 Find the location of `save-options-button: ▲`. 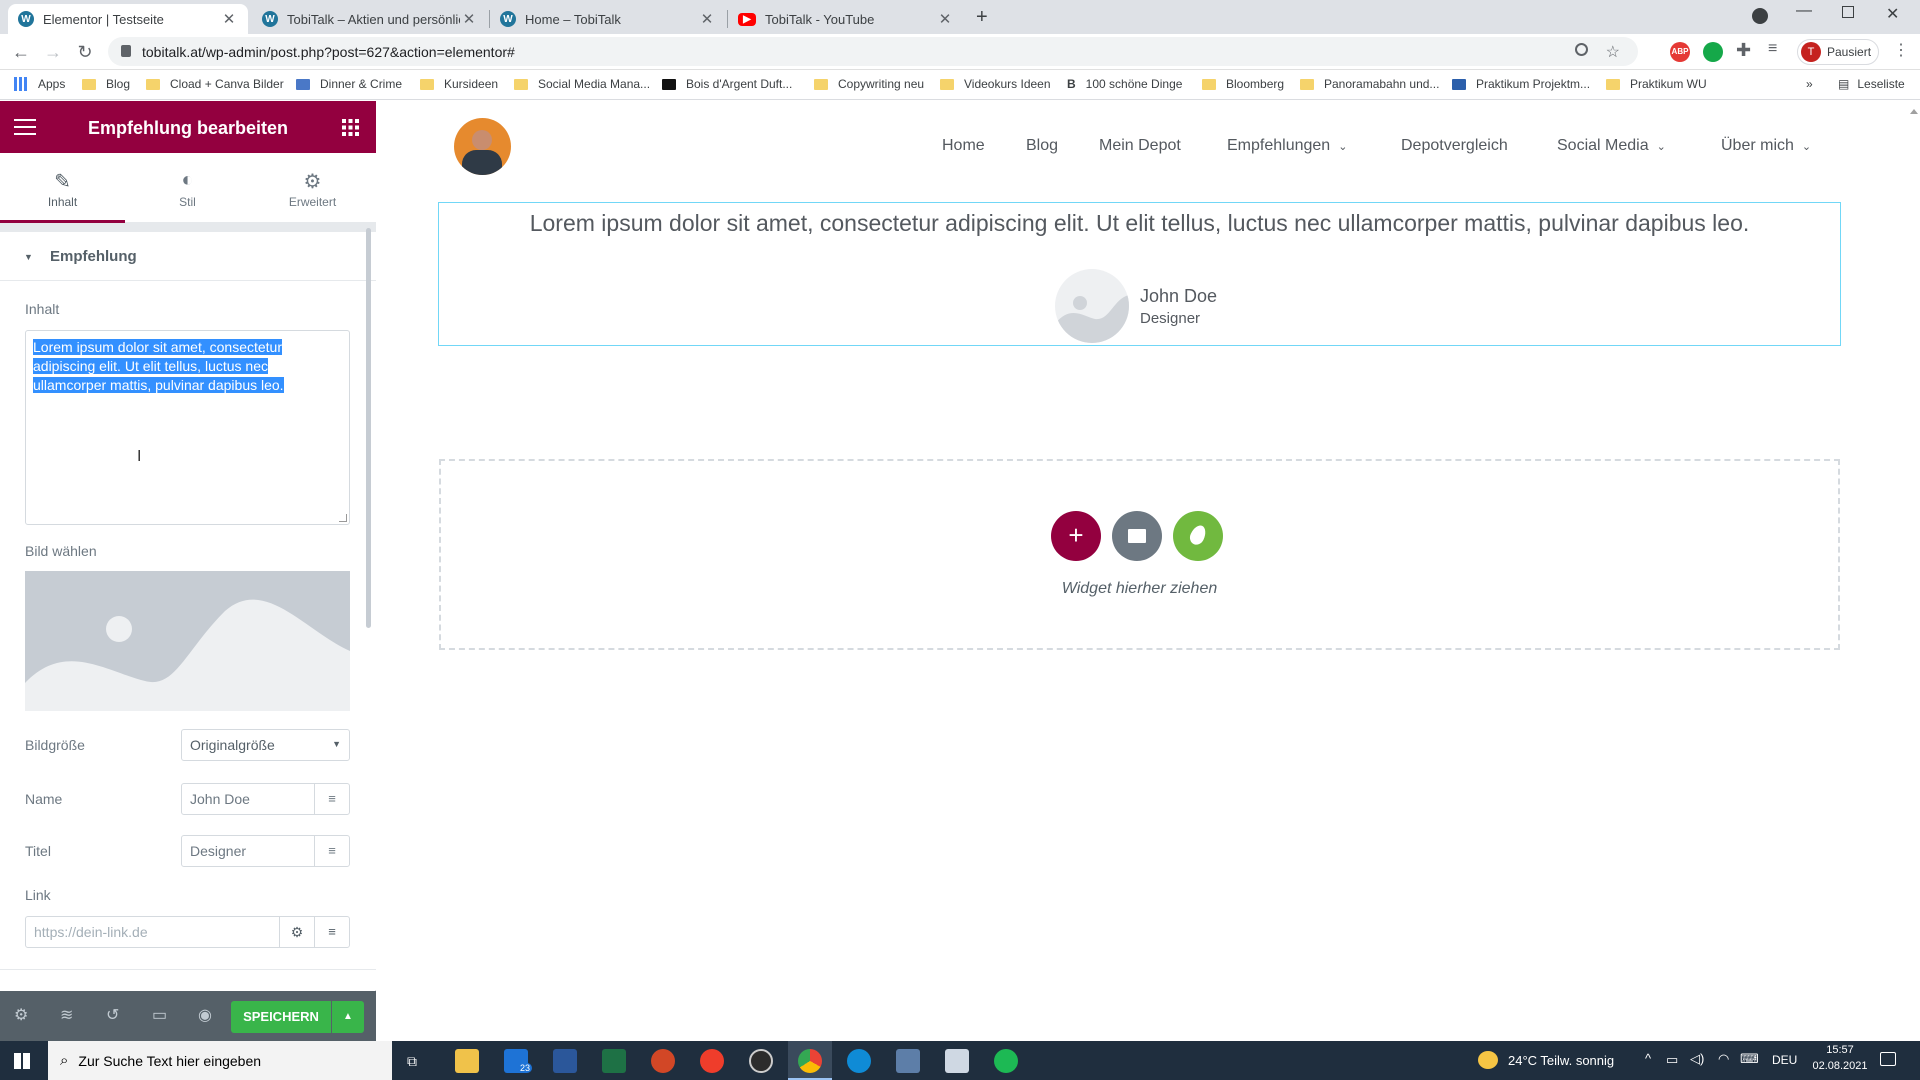

save-options-button: ▲ is located at coordinates (348, 1017).